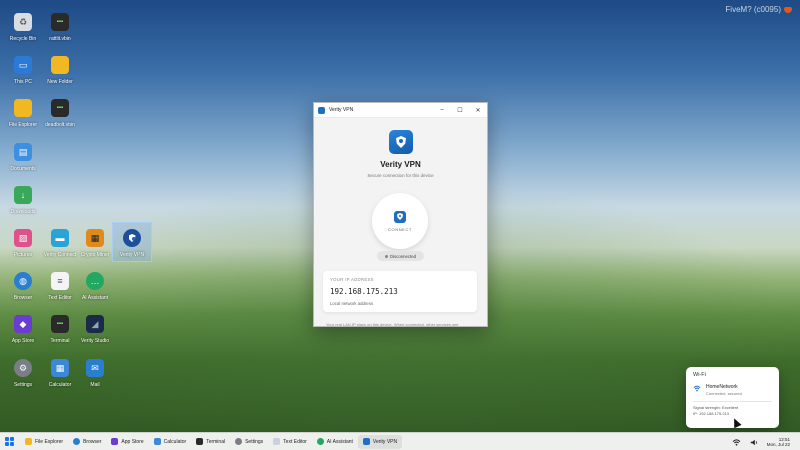 This screenshot has width=800, height=450. I want to click on vpn-logo, so click(401, 142).